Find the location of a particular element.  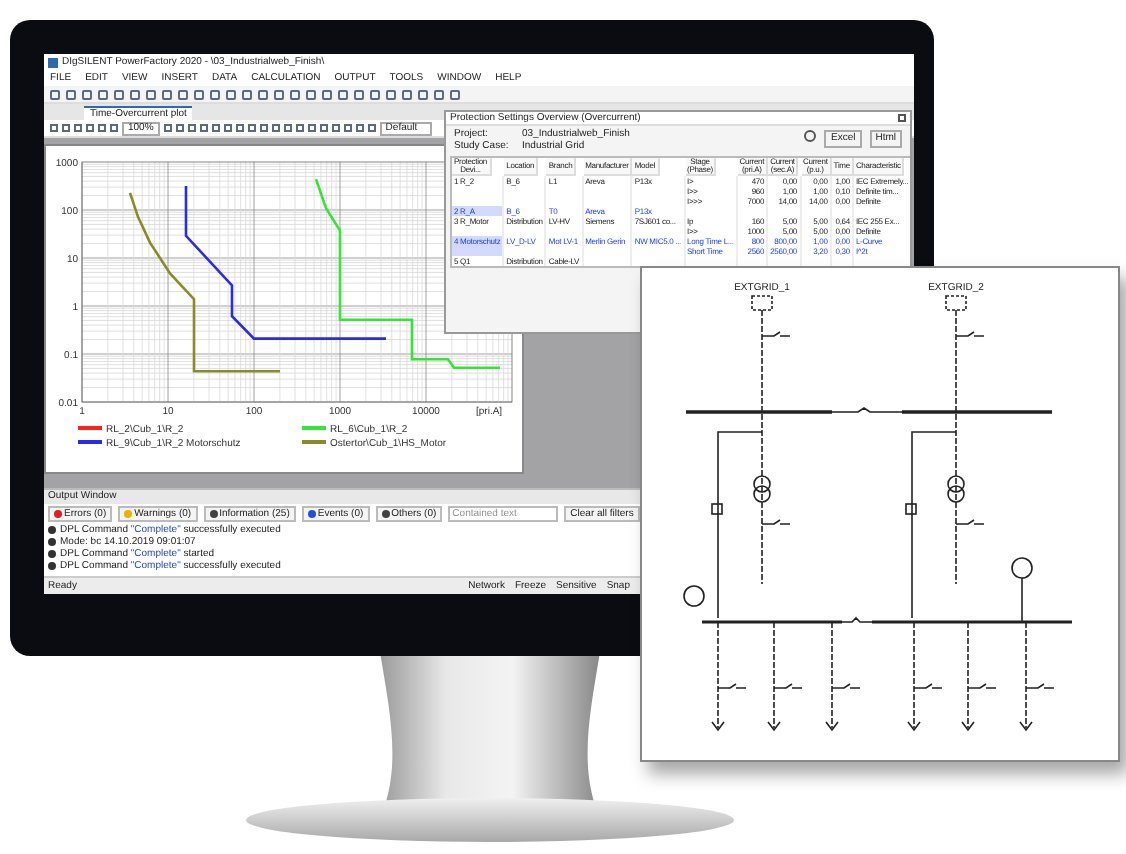

close-icon is located at coordinates (902, 118).